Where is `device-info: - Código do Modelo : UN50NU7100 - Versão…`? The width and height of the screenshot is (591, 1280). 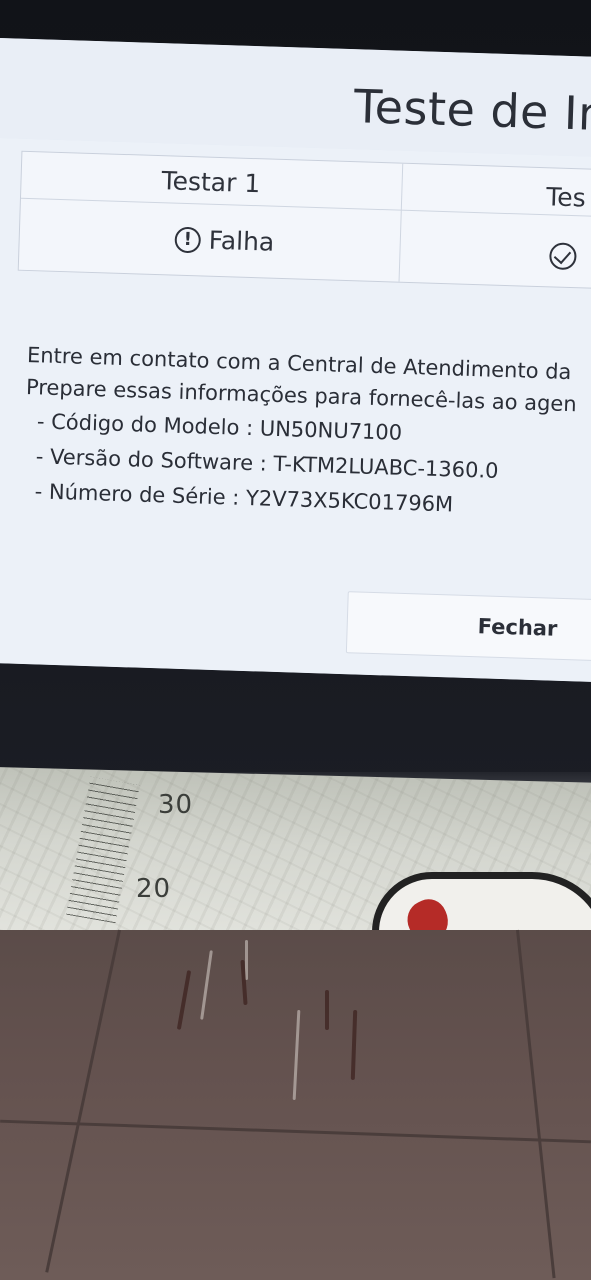 device-info: - Código do Modelo : UN50NU7100 - Versão… is located at coordinates (306, 465).